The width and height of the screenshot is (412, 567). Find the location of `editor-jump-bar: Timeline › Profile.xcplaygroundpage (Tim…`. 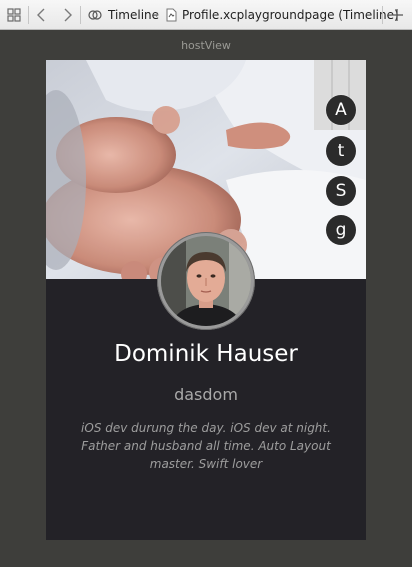

editor-jump-bar: Timeline › Profile.xcplaygroundpage (Tim… is located at coordinates (206, 15).